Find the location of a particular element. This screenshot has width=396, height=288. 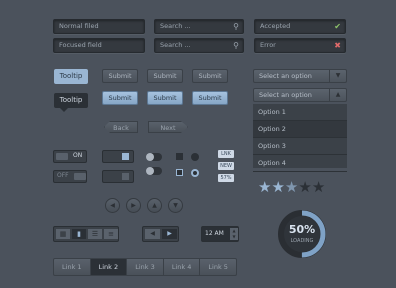

badge-percent: 57% is located at coordinates (226, 178).